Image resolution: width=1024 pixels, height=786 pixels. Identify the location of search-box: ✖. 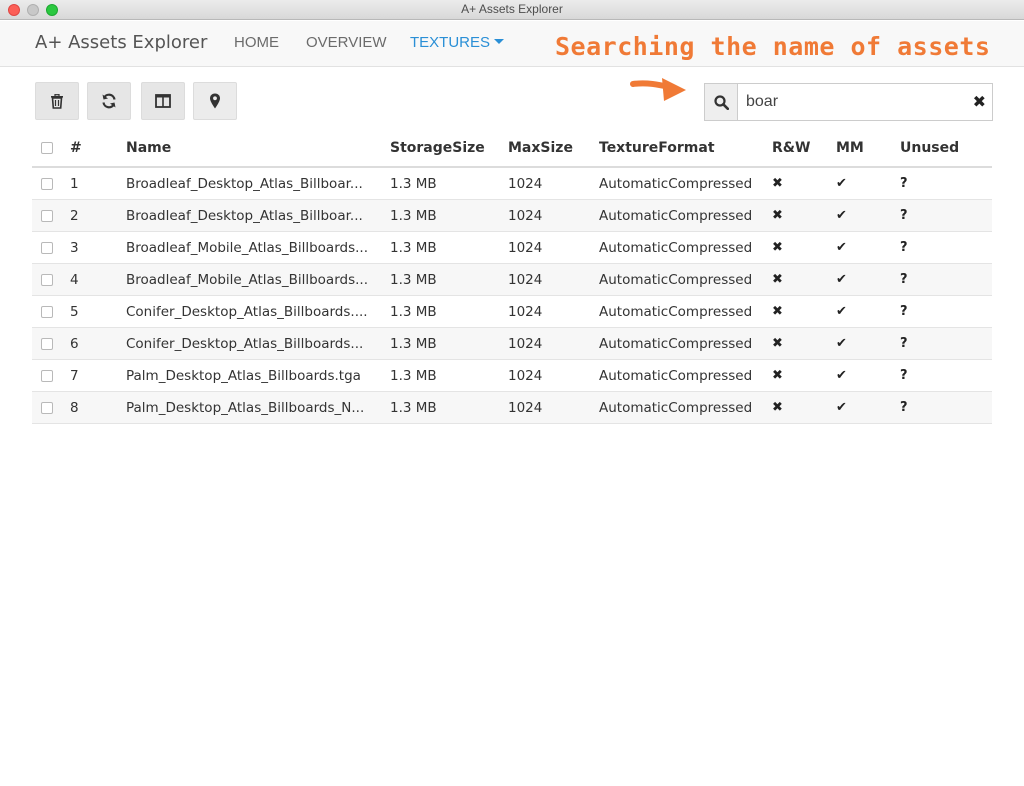
(848, 102).